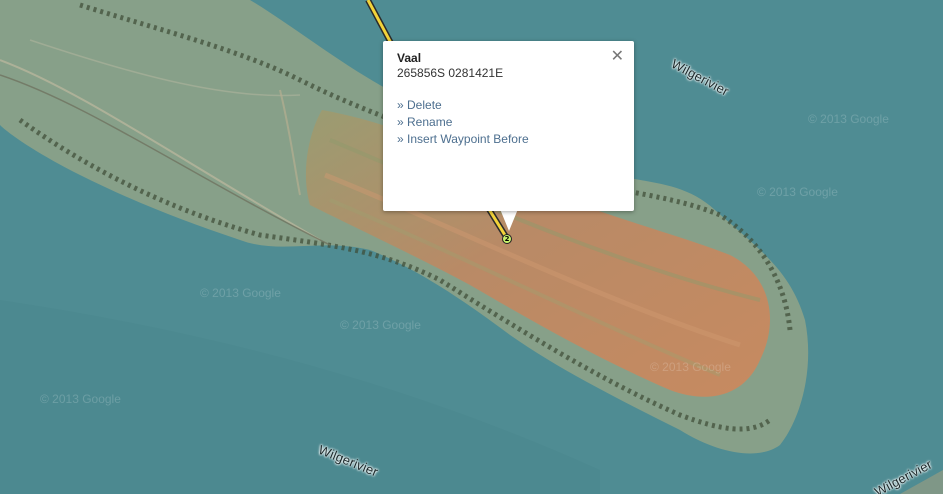 Image resolution: width=943 pixels, height=494 pixels. Describe the element at coordinates (509, 220) in the screenshot. I see `popup-pointer` at that location.